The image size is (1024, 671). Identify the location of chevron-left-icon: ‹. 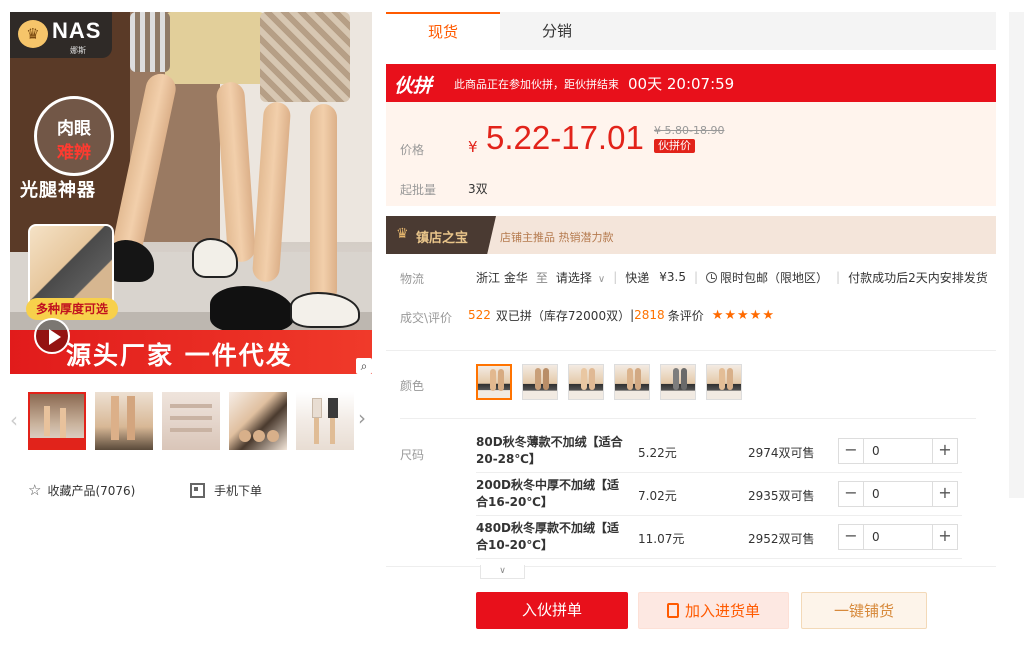
(14, 420).